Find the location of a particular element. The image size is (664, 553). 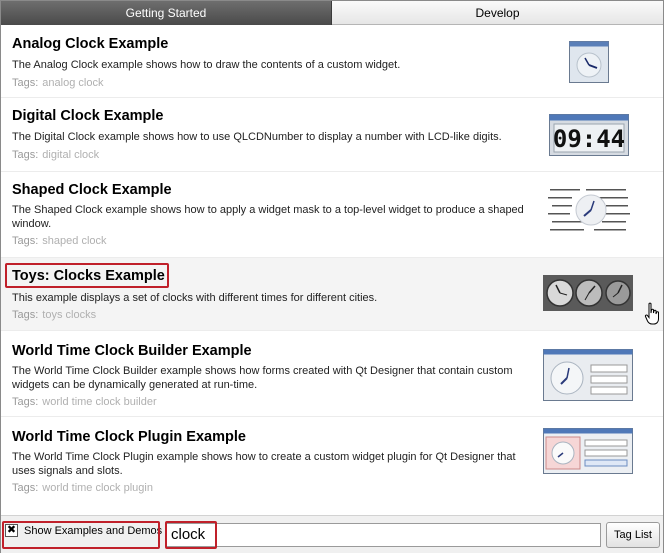

hand-cursor-icon is located at coordinates (651, 313).